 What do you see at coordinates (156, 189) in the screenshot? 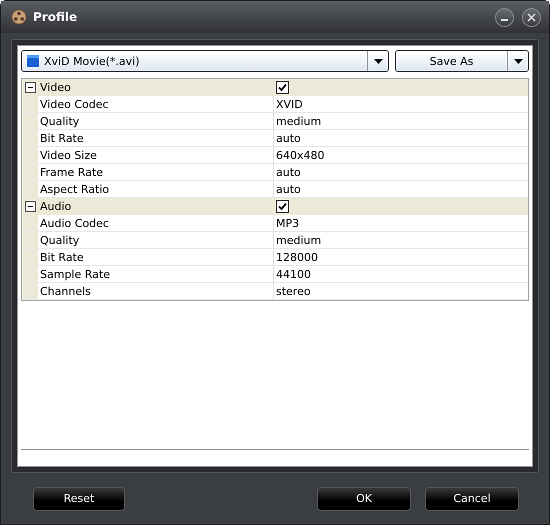
I see `property-name: Aspect Ratio` at bounding box center [156, 189].